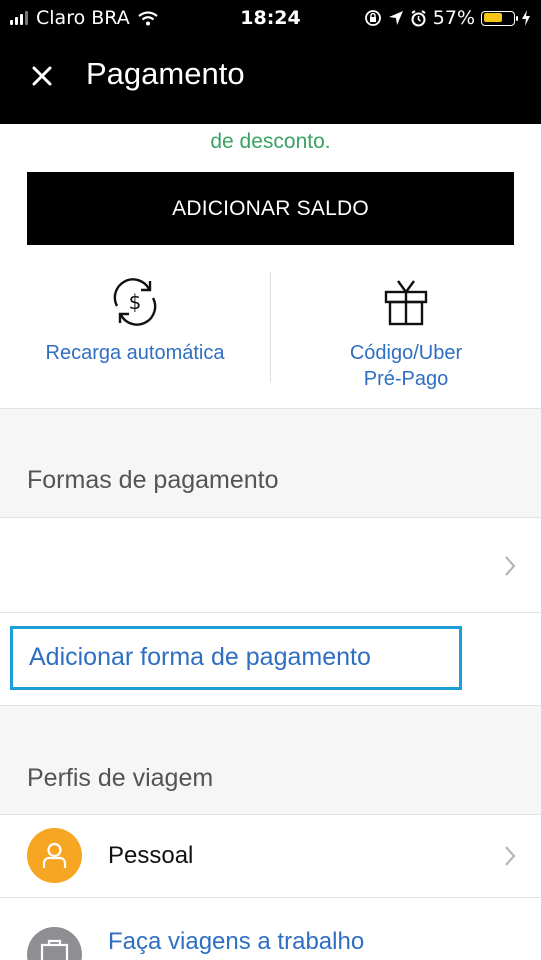 The image size is (541, 960). I want to click on rotation-lock-icon, so click(372, 18).